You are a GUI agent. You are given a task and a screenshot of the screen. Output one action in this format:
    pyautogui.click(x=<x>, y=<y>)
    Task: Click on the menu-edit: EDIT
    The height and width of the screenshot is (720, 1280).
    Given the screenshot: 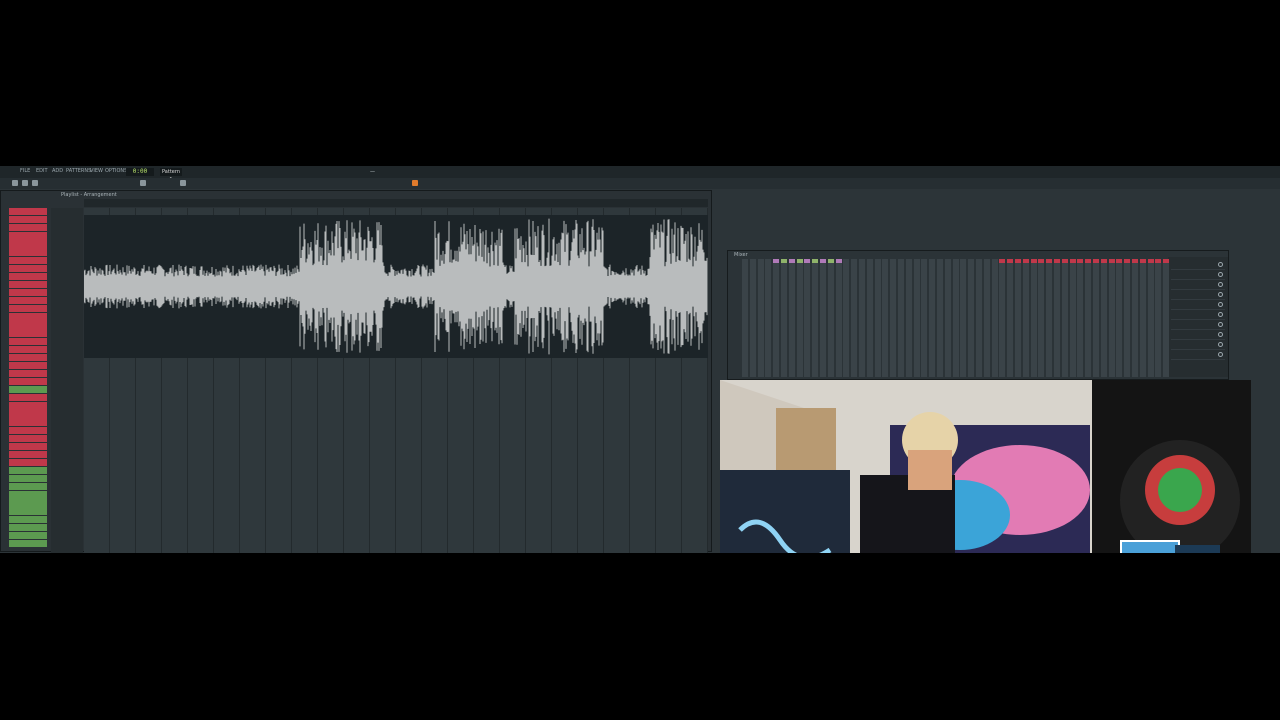 What is the action you would take?
    pyautogui.click(x=42, y=171)
    